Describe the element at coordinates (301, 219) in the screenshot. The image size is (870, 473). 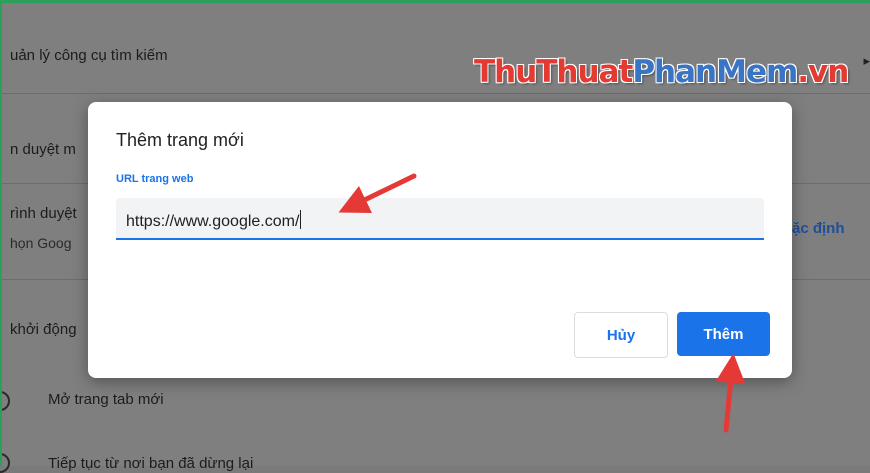
I see `text-caret` at that location.